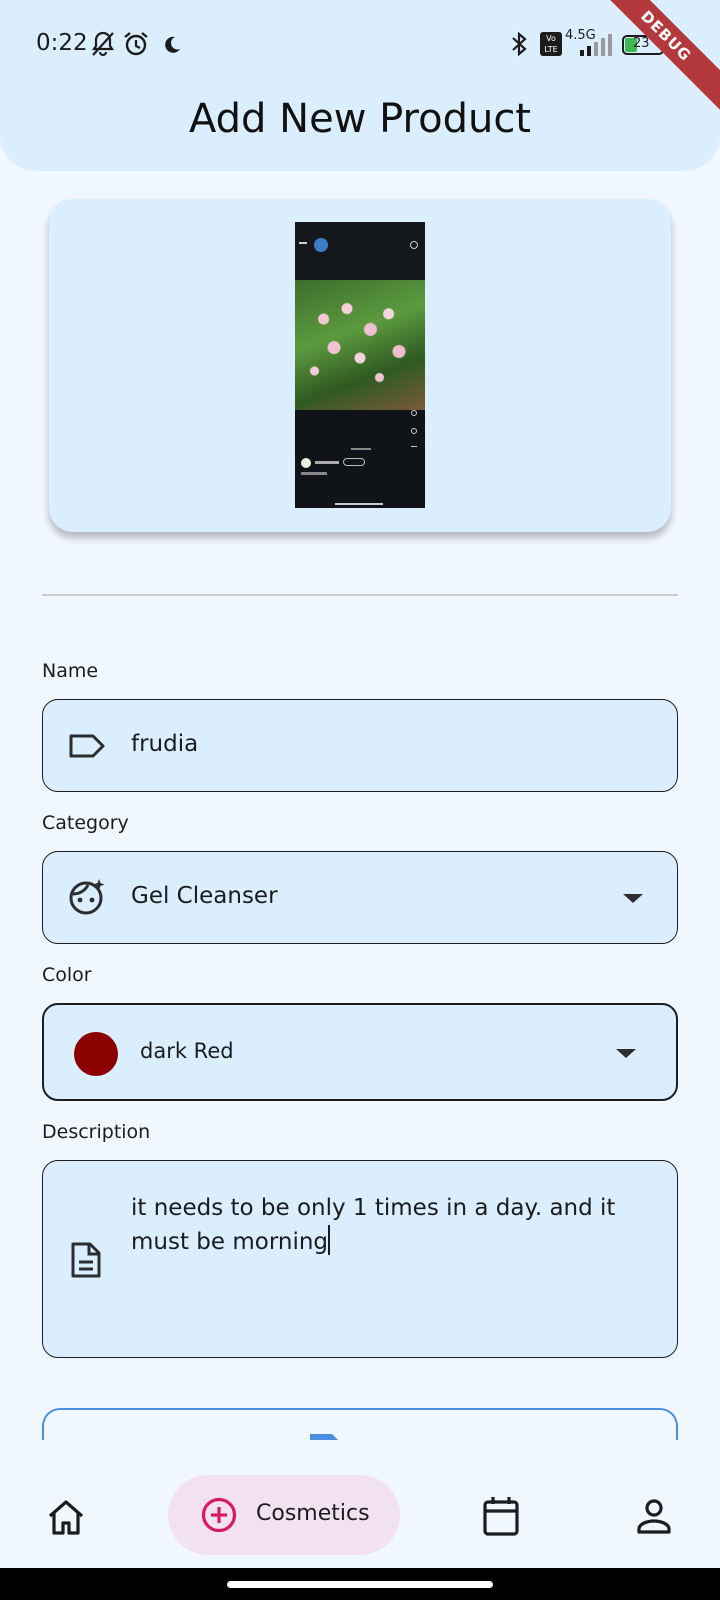 This screenshot has height=1600, width=720. What do you see at coordinates (62, 43) in the screenshot?
I see `status-time: 0:22` at bounding box center [62, 43].